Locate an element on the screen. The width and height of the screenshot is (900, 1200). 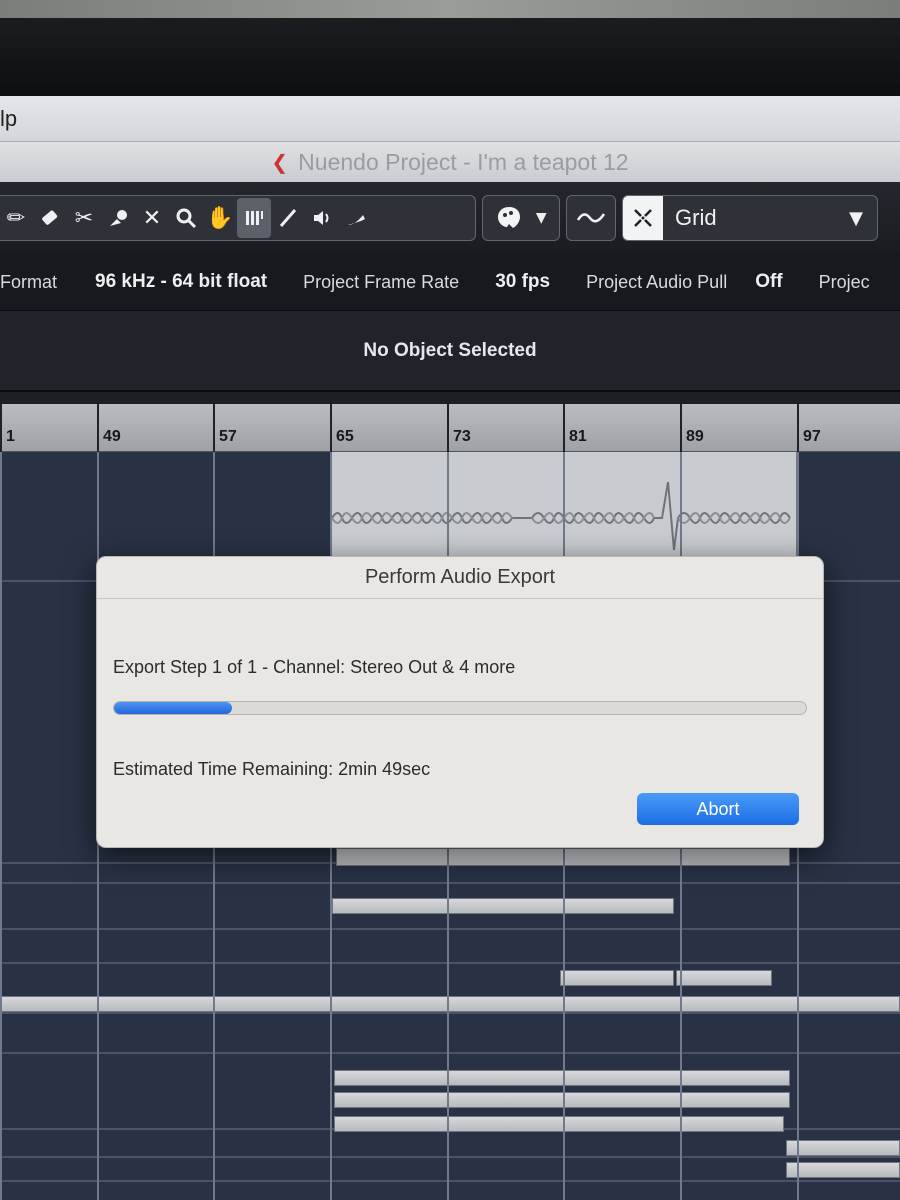
ruler-bar-label: 65 is located at coordinates (345, 436).